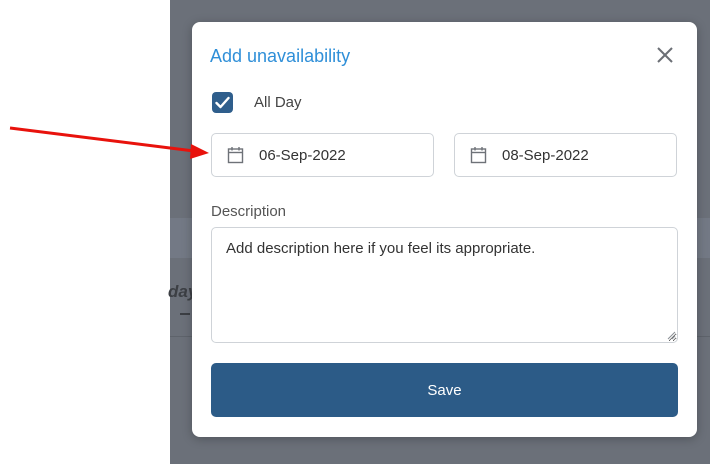 This screenshot has width=710, height=464. What do you see at coordinates (278, 102) in the screenshot?
I see `all-day-label: All Day` at bounding box center [278, 102].